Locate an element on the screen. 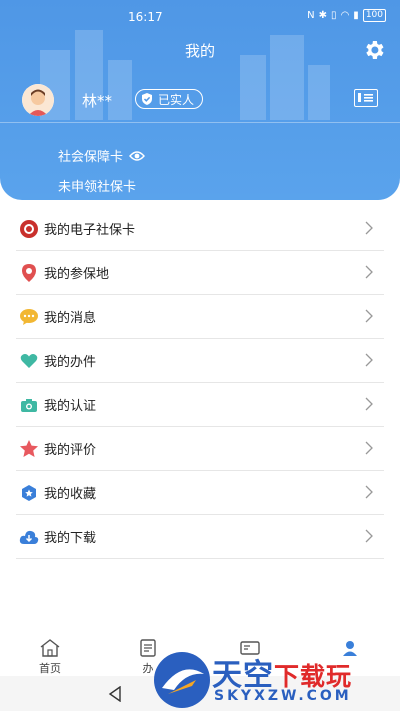 The height and width of the screenshot is (711, 400). page-title: 我的 is located at coordinates (199, 51).